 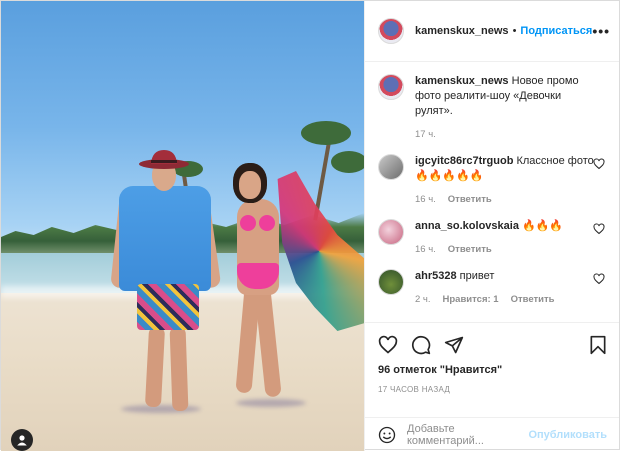 What do you see at coordinates (179, 369) in the screenshot?
I see `photo-man-leg` at bounding box center [179, 369].